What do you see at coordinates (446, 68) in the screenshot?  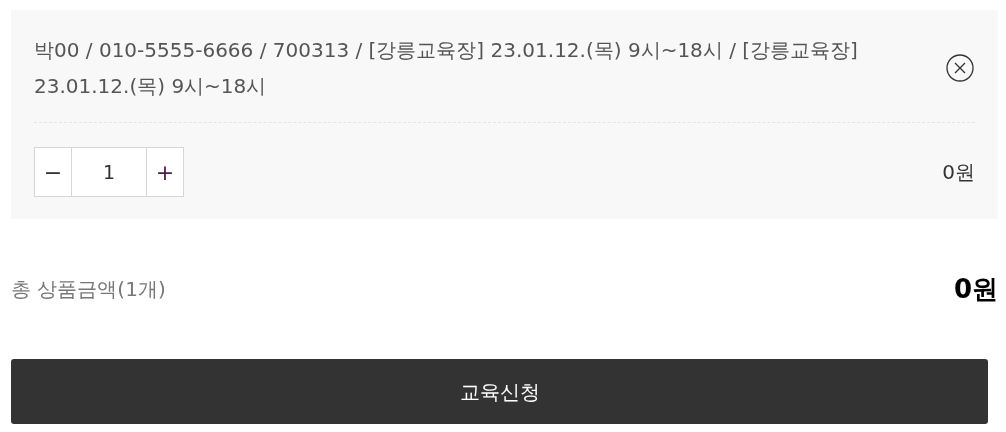 I see `option-description: 박00 / 010-5555-6666 / 700313 / [강릉교육장] 23.01.12.(목) 9시~18시 / [강릉교육장] 23.01.12.(목) 9시~18시` at bounding box center [446, 68].